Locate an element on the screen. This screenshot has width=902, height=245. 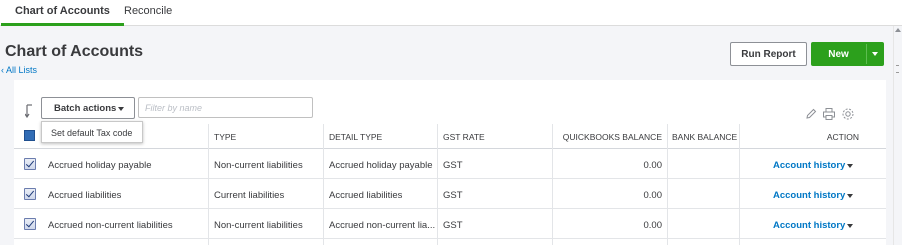
new-button-group: New is located at coordinates (847, 54).